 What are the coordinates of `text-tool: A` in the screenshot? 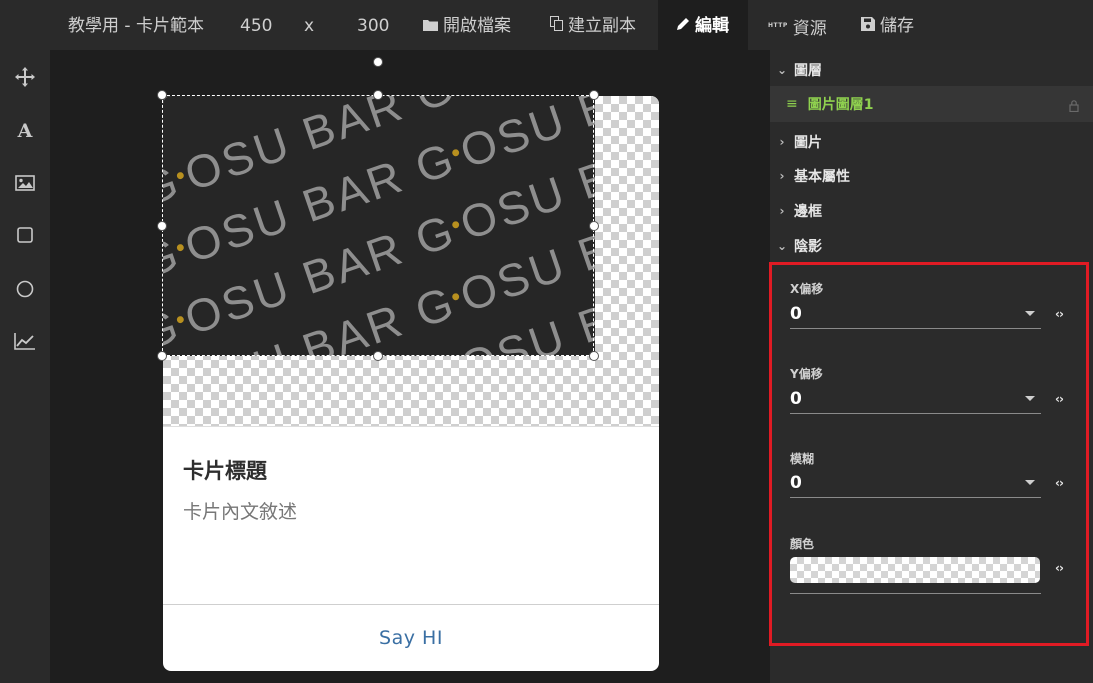 It's located at (25, 131).